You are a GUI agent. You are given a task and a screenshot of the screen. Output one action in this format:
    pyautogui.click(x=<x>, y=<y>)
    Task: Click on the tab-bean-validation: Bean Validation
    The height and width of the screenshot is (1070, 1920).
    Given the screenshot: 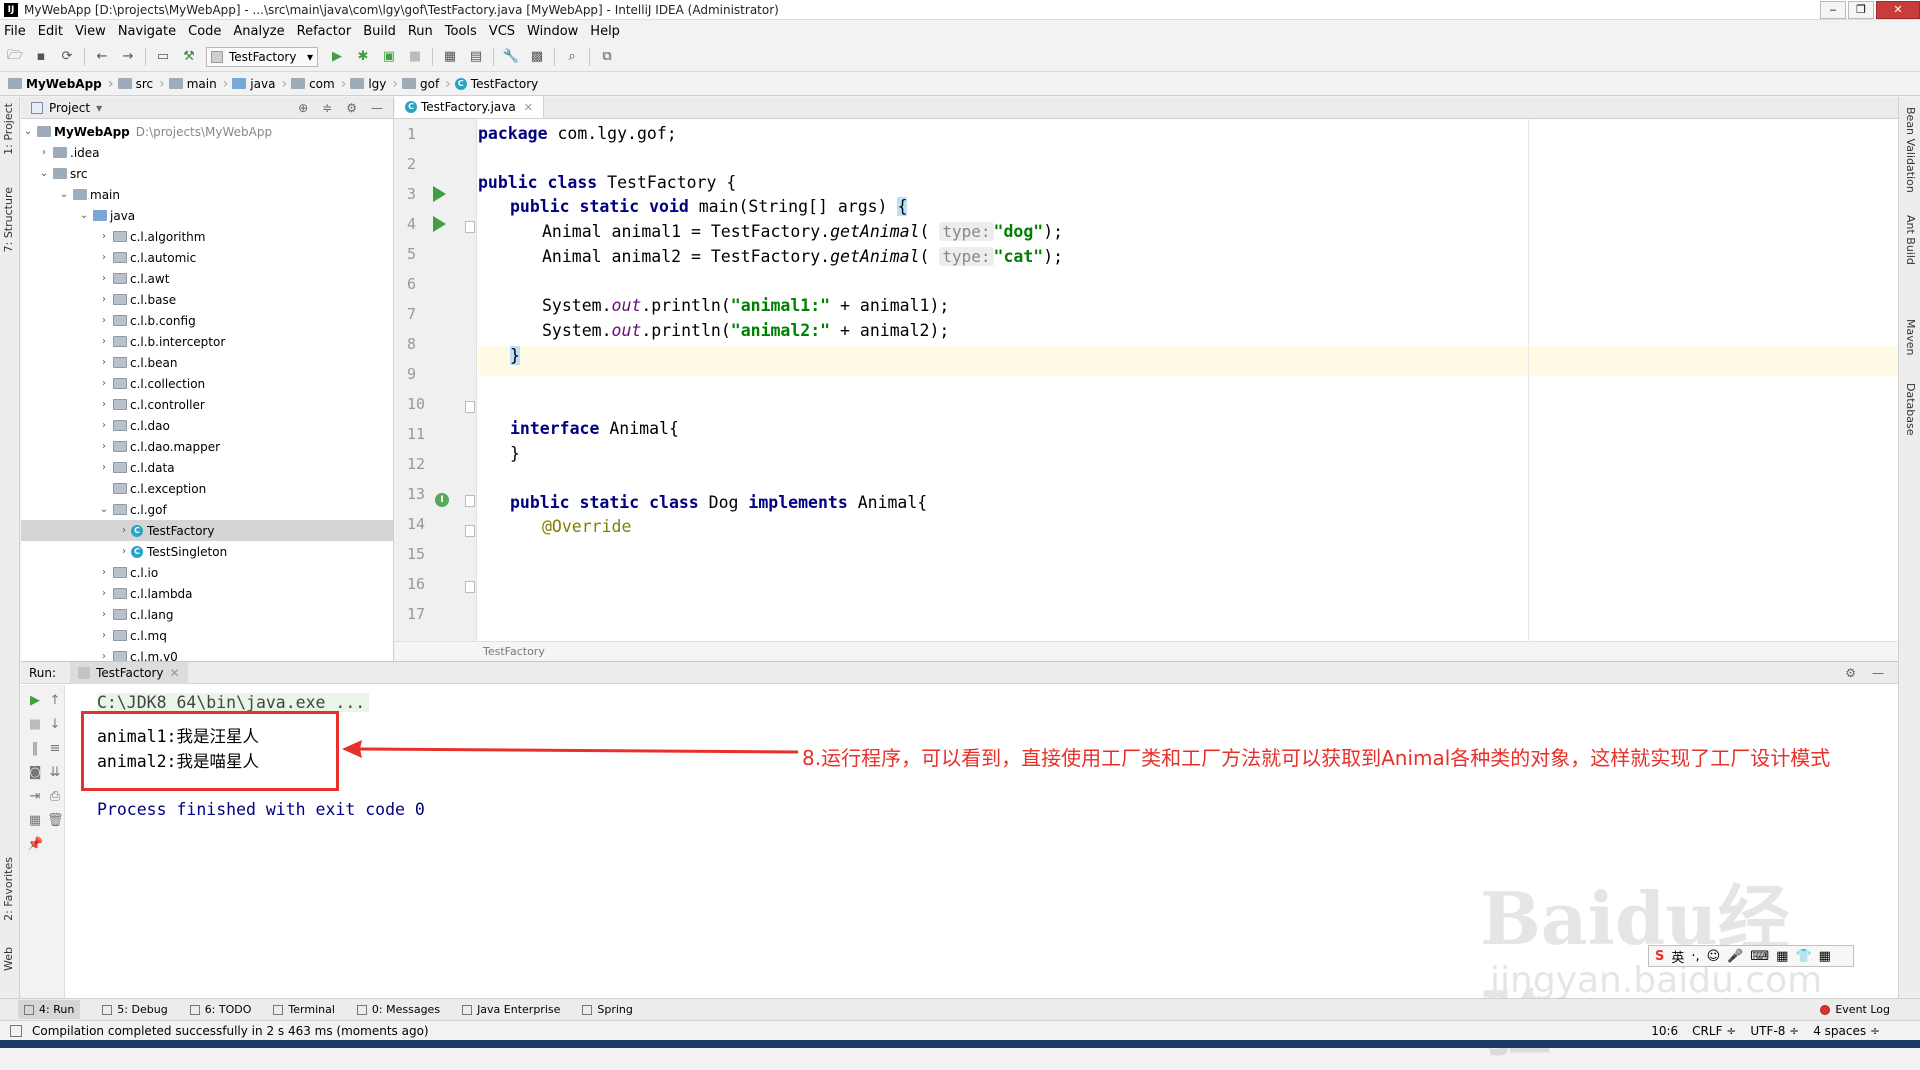 What is the action you would take?
    pyautogui.click(x=1910, y=150)
    